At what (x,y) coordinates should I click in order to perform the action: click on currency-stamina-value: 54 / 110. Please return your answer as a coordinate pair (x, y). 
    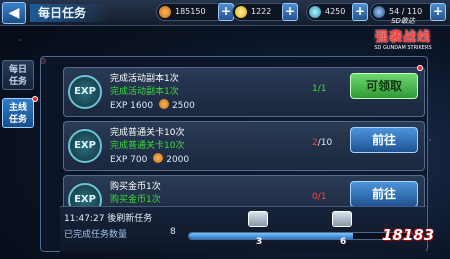
    Looking at the image, I should click on (406, 11).